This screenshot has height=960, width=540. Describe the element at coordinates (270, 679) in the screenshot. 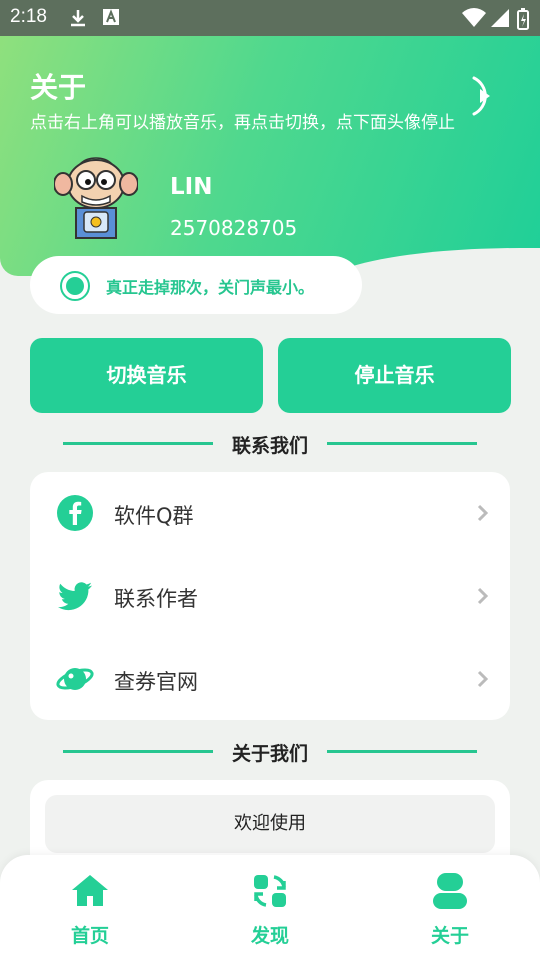

I see `list-item-coupon-site: 查券官网` at that location.